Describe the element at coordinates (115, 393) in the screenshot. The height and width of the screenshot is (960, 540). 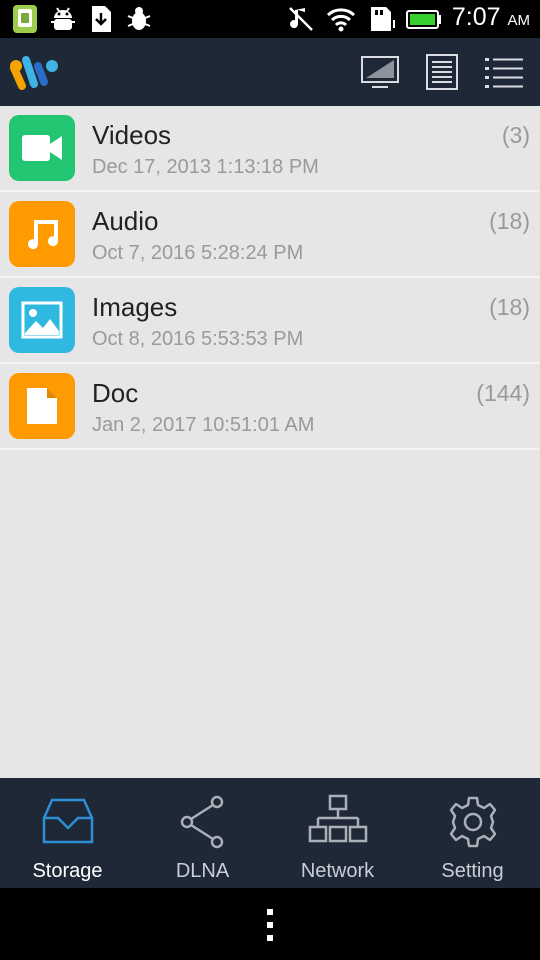
I see `list-item-title: Doc` at that location.